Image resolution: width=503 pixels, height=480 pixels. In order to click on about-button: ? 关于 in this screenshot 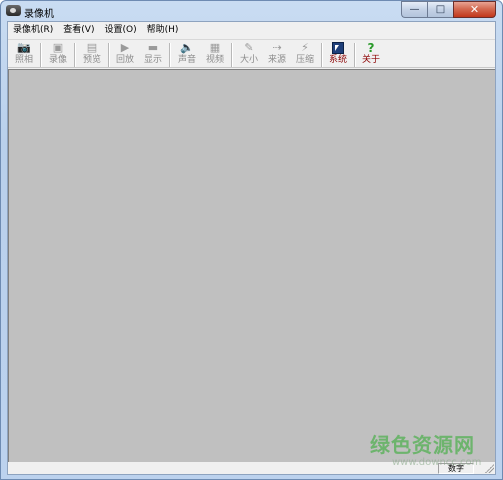, I will do `click(371, 54)`.